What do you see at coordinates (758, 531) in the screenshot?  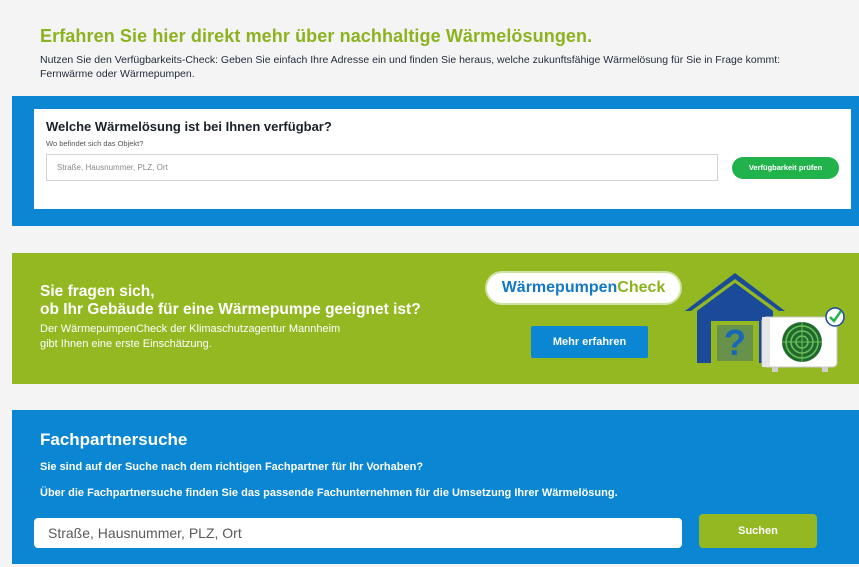 I see `search-button: Suchen` at bounding box center [758, 531].